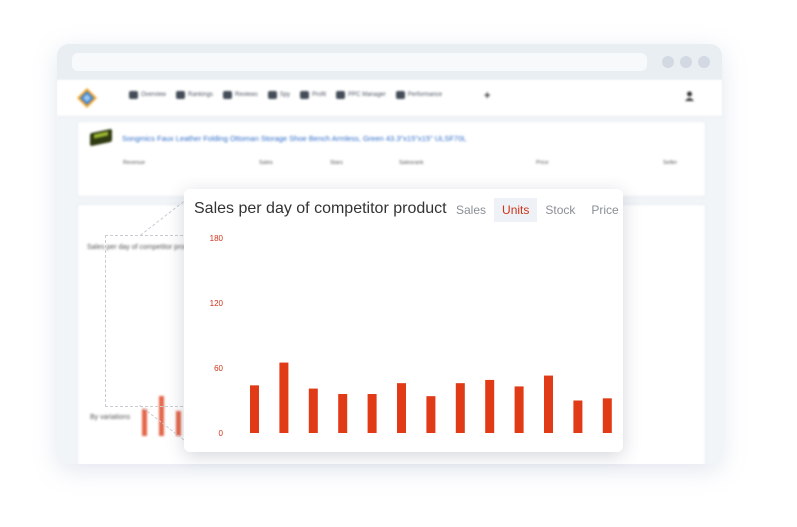 This screenshot has height=527, width=797. What do you see at coordinates (516, 210) in the screenshot?
I see `tab-units: Units` at bounding box center [516, 210].